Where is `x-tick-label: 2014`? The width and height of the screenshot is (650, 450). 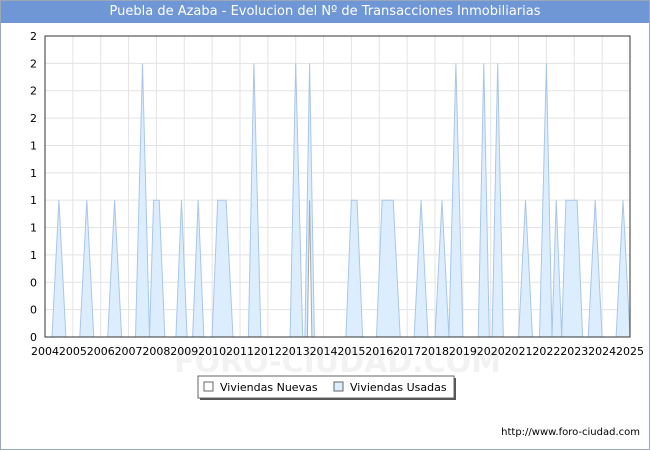 x-tick-label: 2014 is located at coordinates (324, 351).